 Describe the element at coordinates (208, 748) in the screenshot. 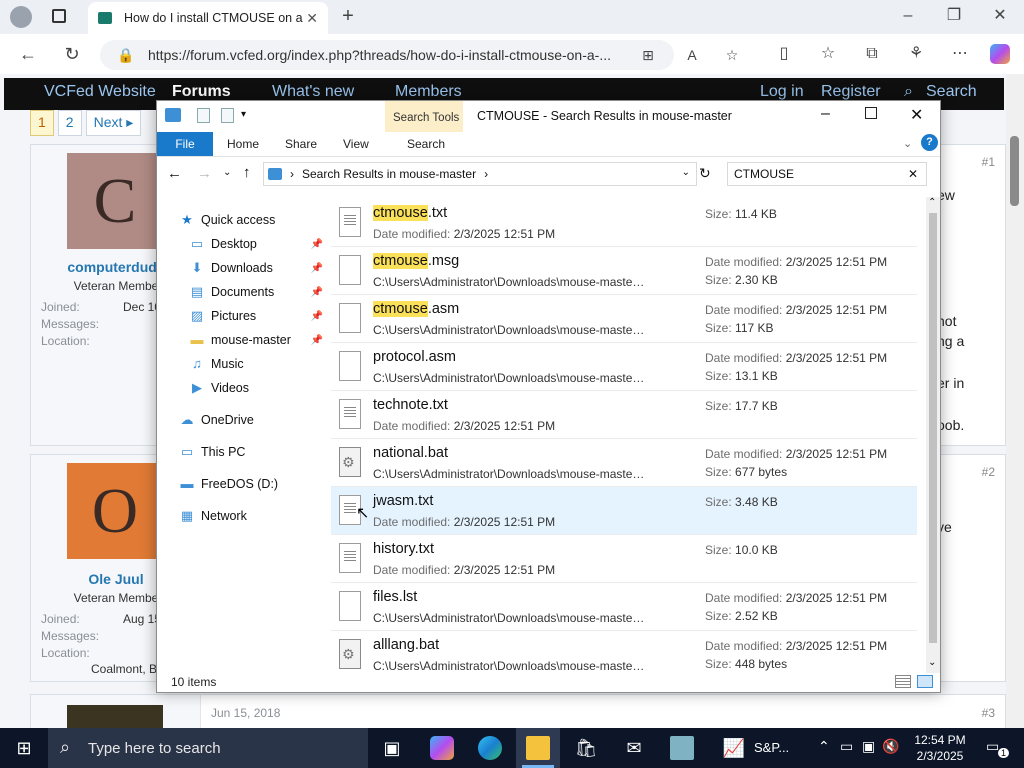

I see `taskbar-search: ⌕ Type here to search` at that location.